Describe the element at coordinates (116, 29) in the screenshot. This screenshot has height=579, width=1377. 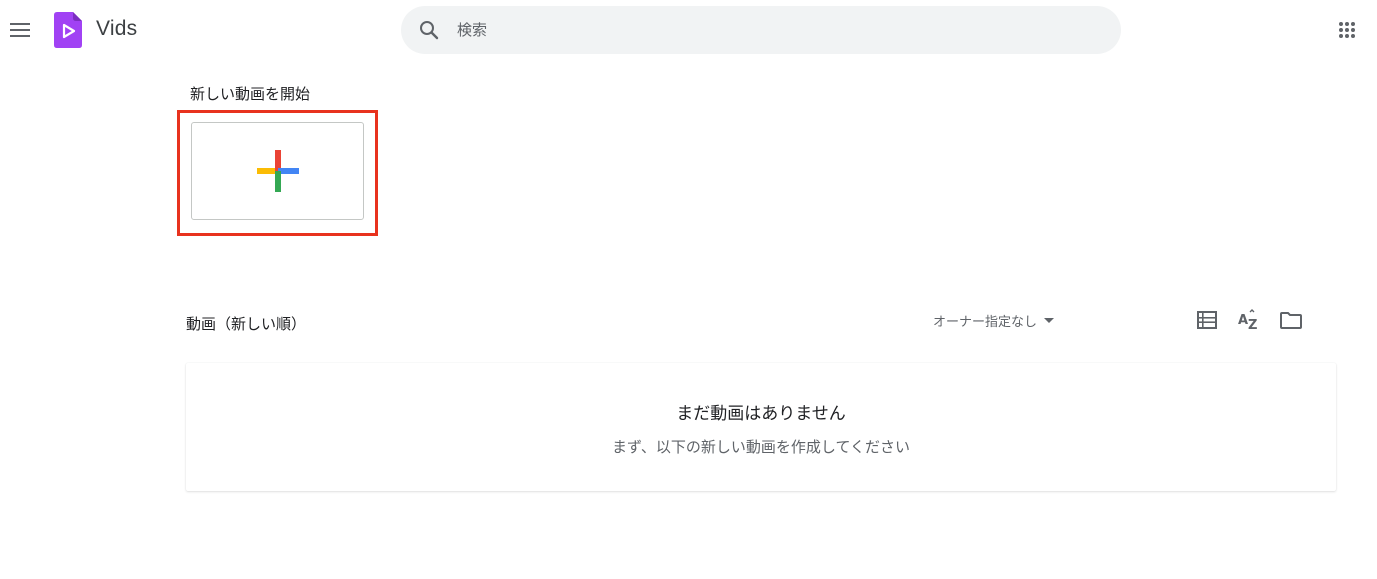
I see `app-name: Vids` at that location.